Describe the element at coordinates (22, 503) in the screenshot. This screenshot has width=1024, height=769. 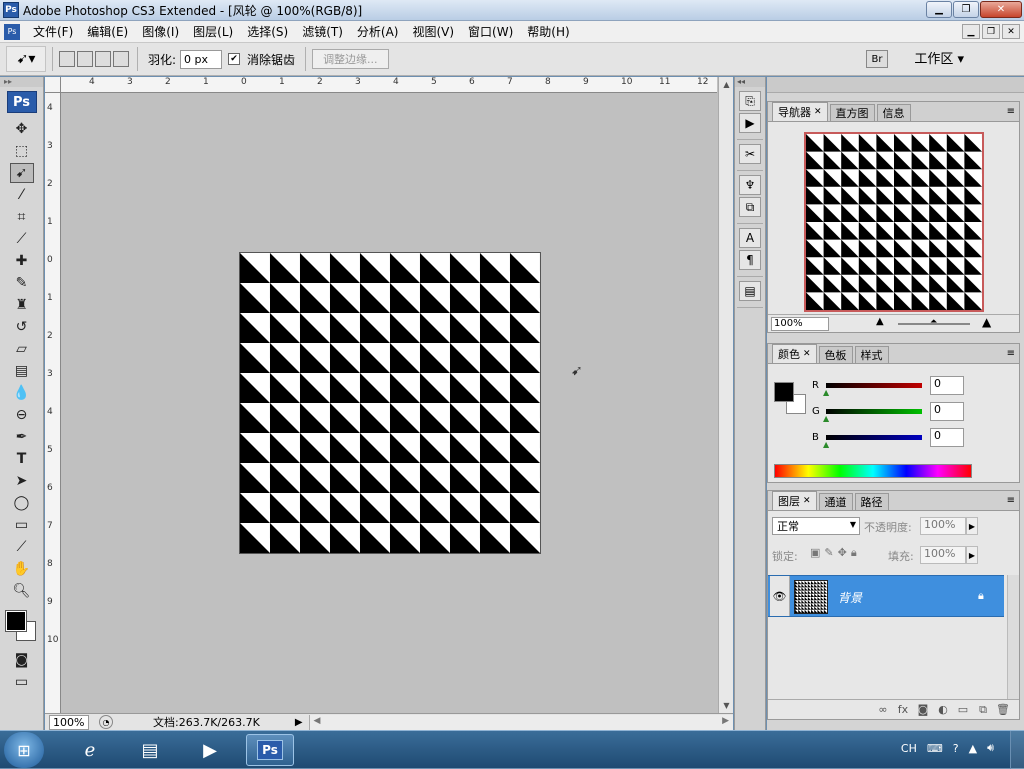
I see `ellipse-tool-icon: ◯` at that location.